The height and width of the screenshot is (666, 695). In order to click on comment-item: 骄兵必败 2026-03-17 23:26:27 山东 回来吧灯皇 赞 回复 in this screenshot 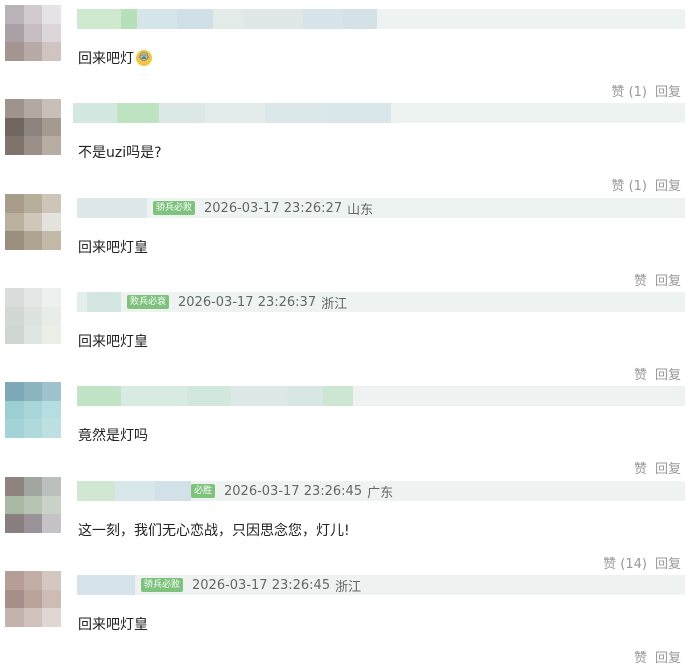, I will do `click(347, 241)`.